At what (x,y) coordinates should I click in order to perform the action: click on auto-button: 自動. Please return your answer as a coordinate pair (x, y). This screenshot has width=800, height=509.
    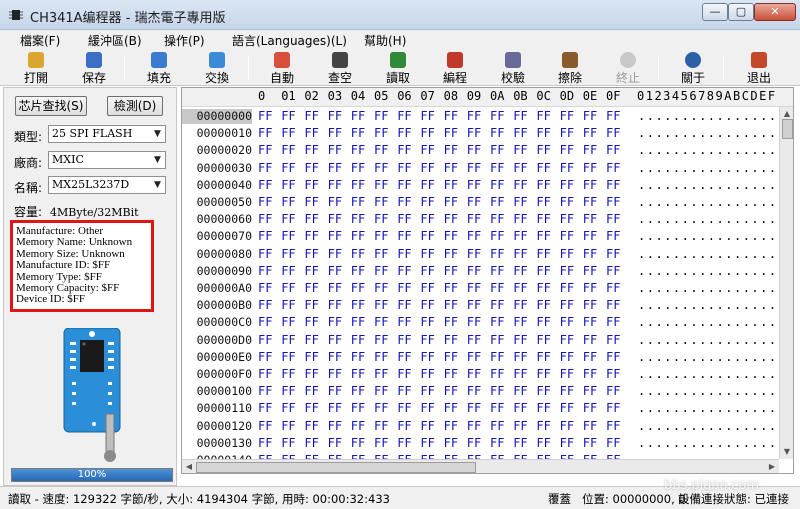
    Looking at the image, I should click on (282, 68).